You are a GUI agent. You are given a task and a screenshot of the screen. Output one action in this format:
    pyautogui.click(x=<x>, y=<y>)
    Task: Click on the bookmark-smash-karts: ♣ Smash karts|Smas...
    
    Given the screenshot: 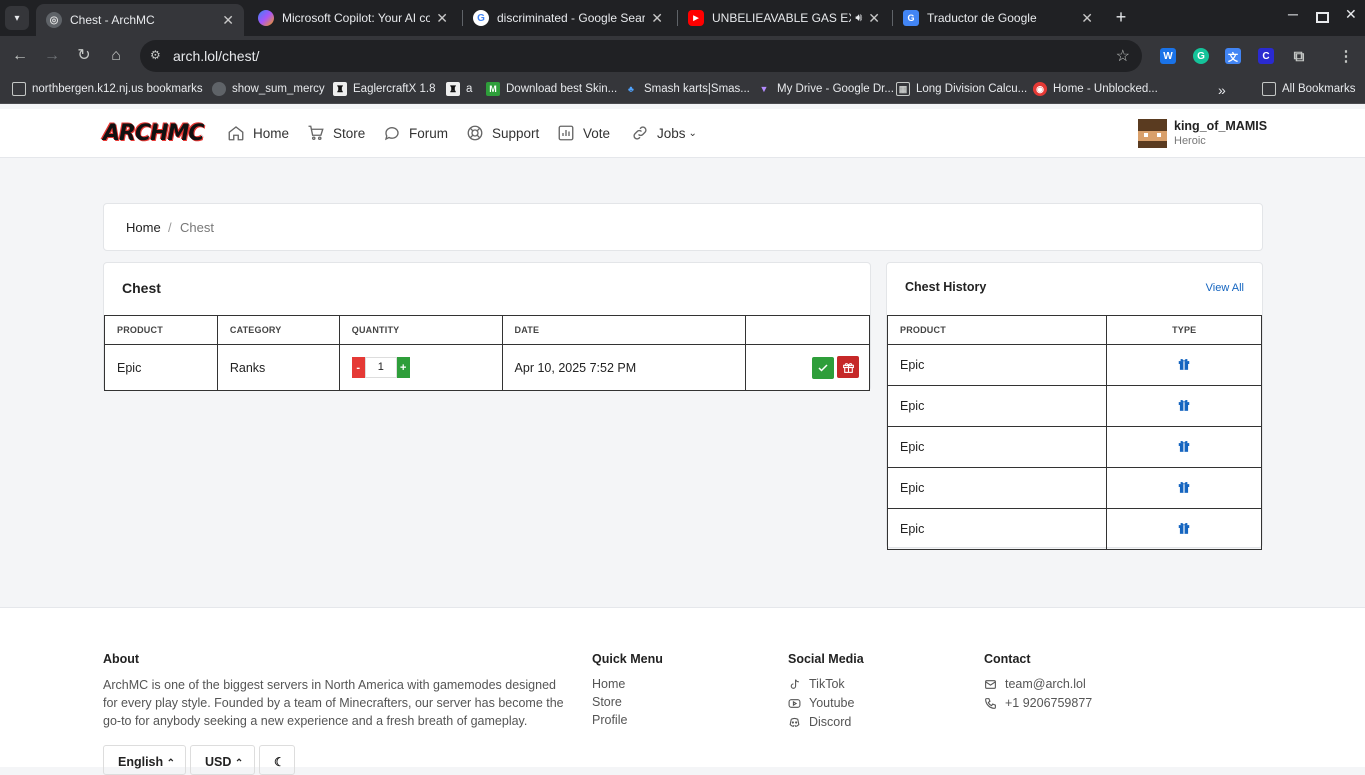 What is the action you would take?
    pyautogui.click(x=687, y=89)
    